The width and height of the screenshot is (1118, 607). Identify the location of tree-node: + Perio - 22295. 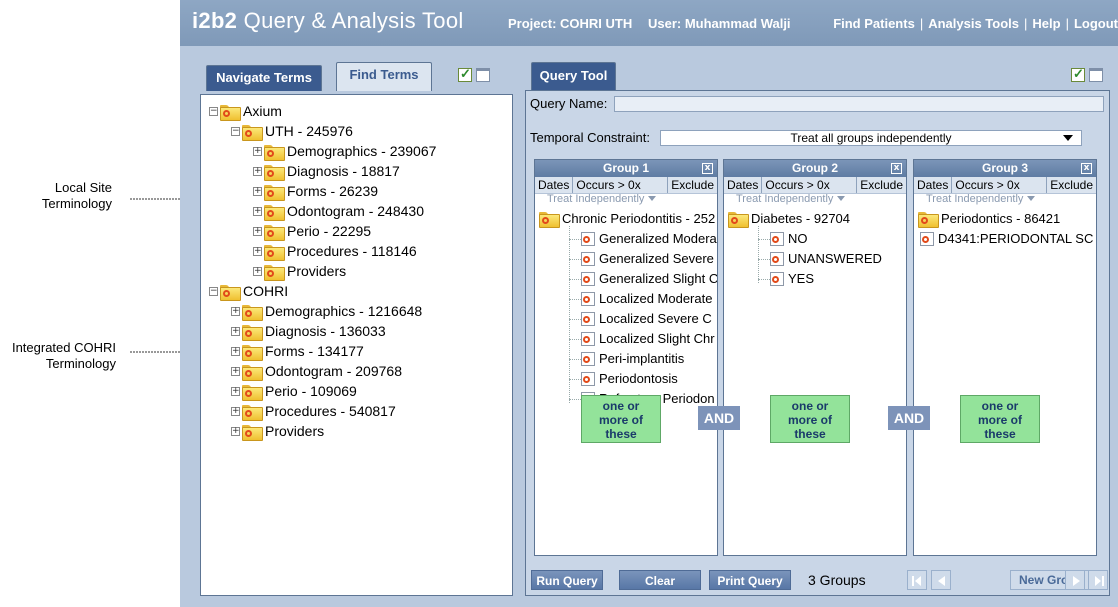
(312, 231).